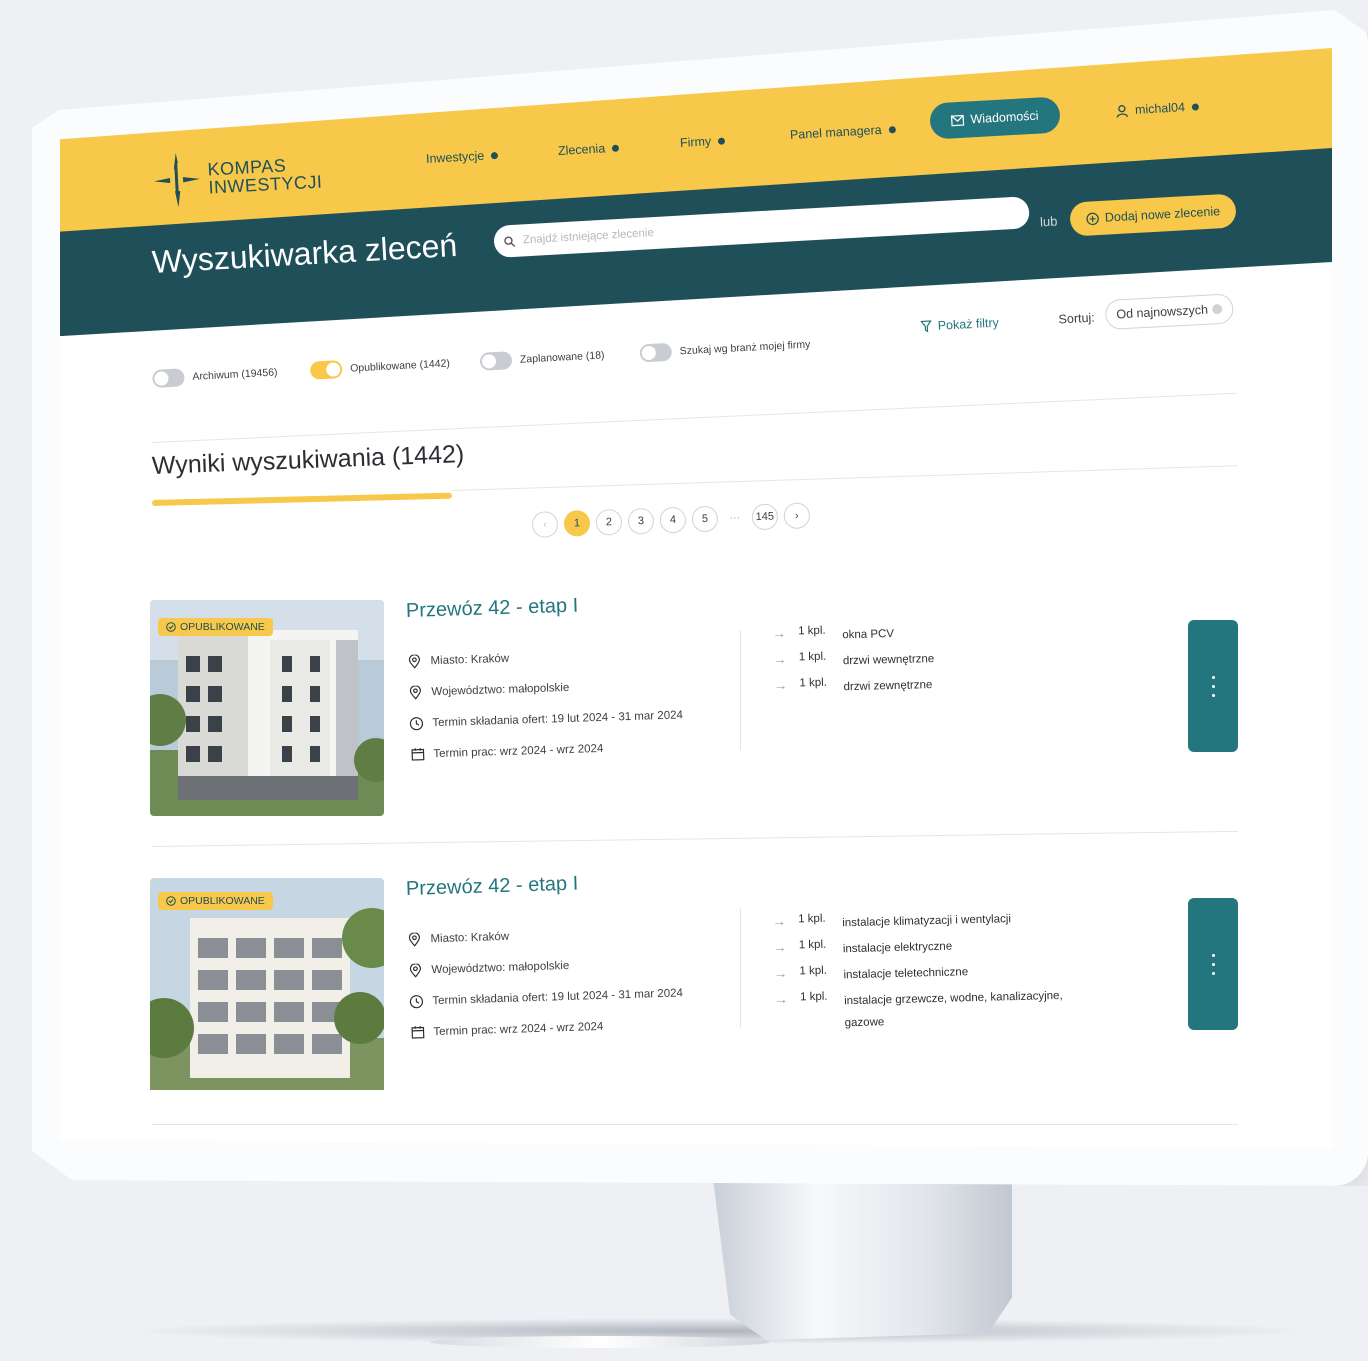 This screenshot has height=1361, width=1368. Describe the element at coordinates (673, 520) in the screenshot. I see `page-button: 4` at that location.